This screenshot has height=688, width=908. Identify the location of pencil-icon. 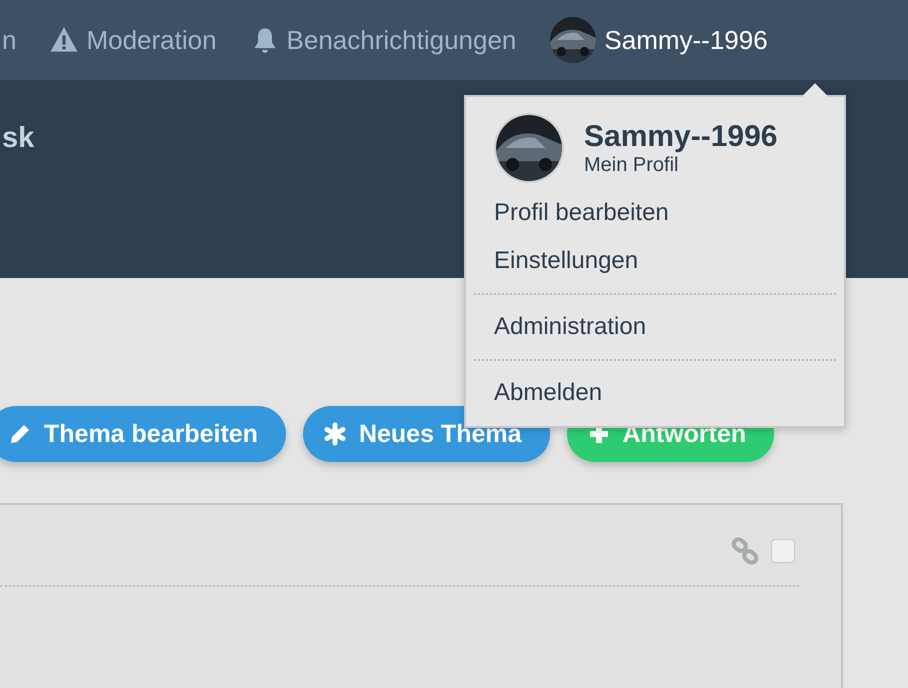
(20, 434).